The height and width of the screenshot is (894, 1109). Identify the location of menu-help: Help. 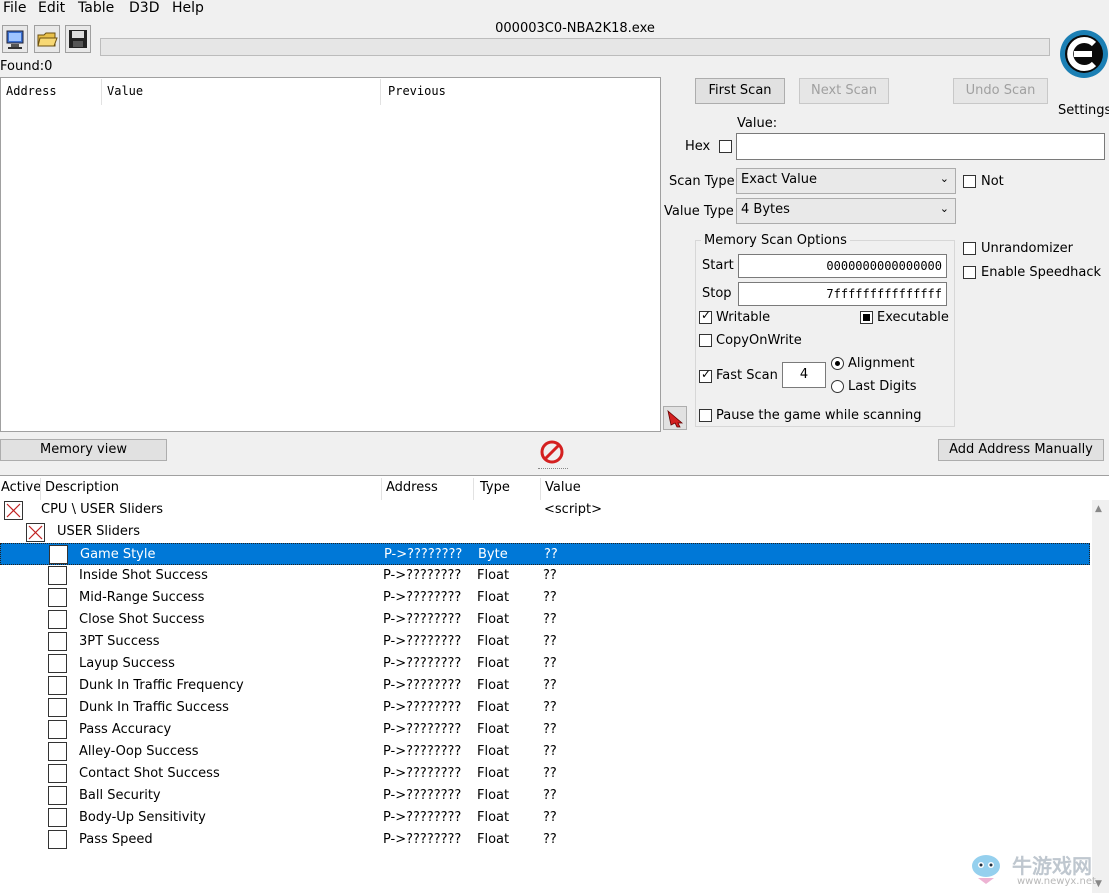
(188, 8).